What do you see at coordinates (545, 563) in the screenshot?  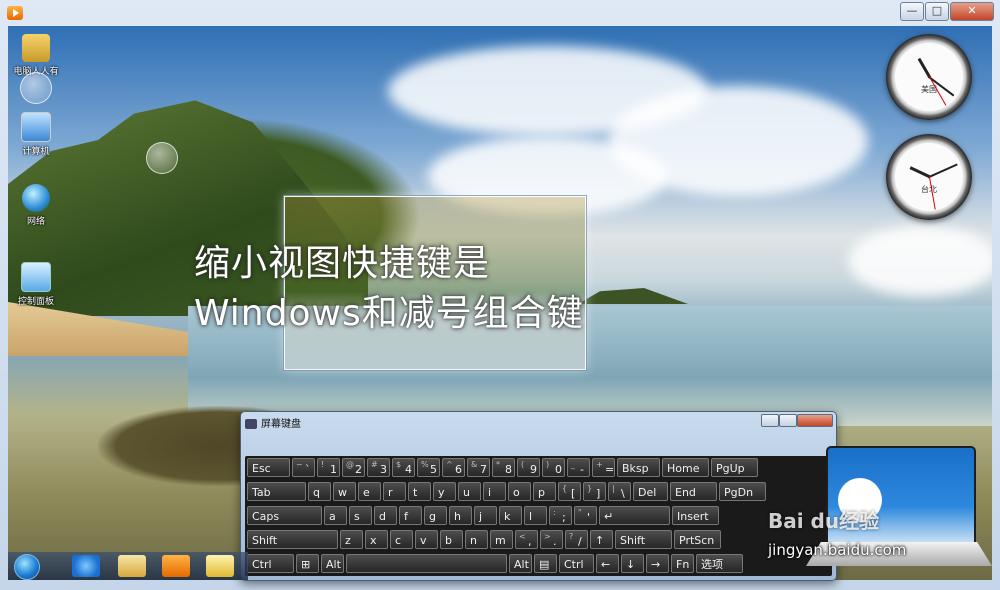 I see `osk-key: ▤` at bounding box center [545, 563].